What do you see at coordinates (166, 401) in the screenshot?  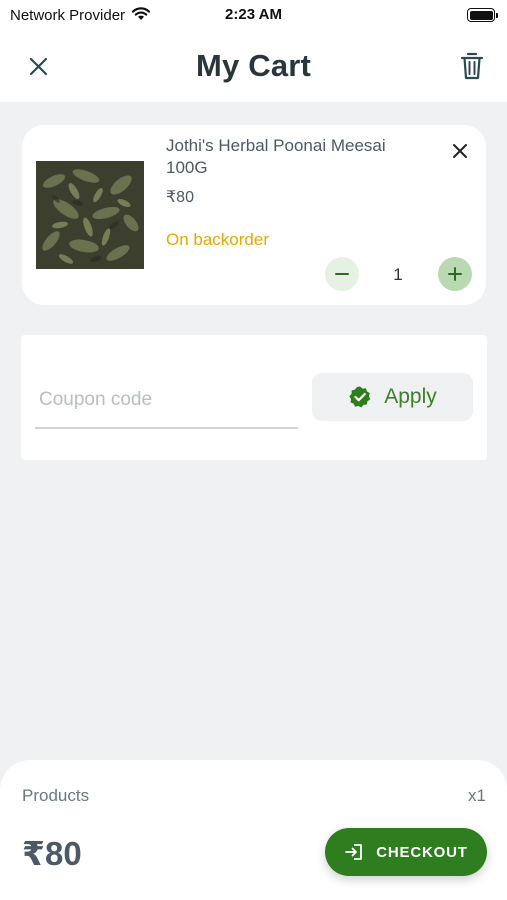 I see `coupon-code-input` at bounding box center [166, 401].